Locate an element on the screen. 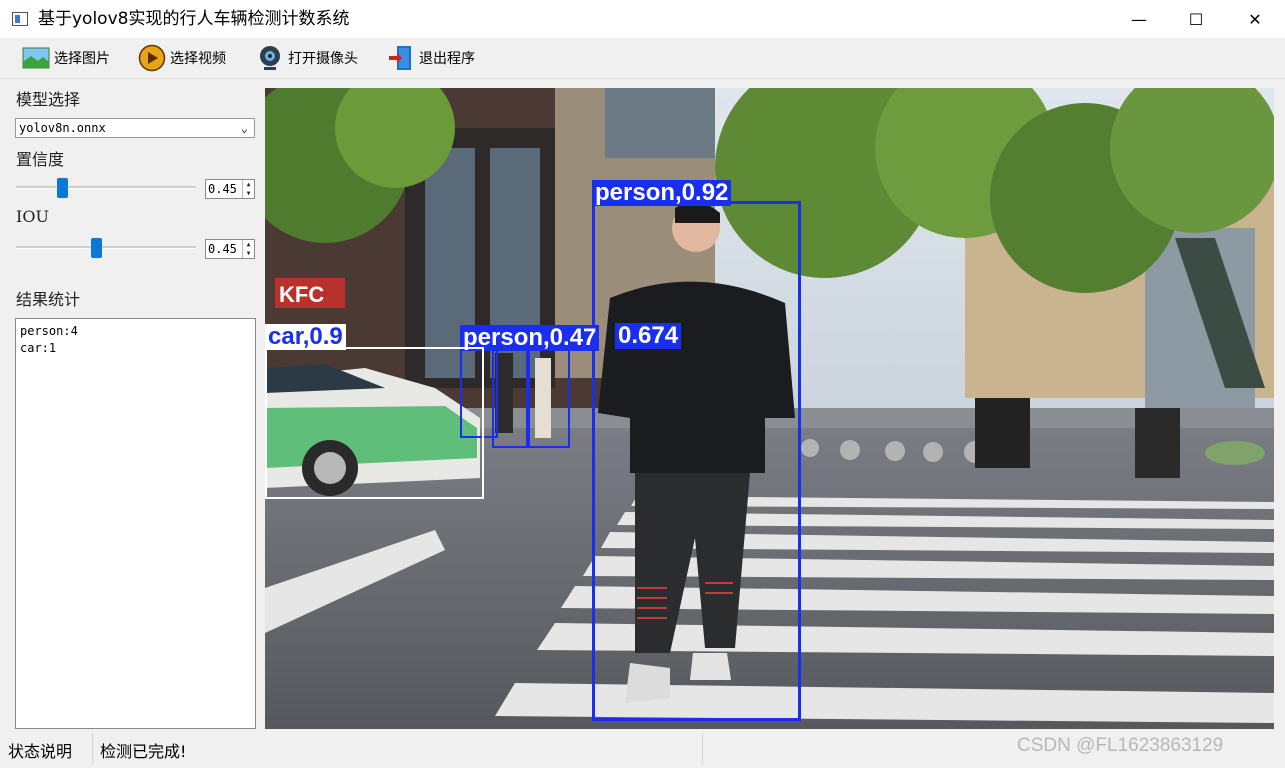 The height and width of the screenshot is (768, 1285). iou-spinbox: 0.45 ▲ ▼ is located at coordinates (230, 249).